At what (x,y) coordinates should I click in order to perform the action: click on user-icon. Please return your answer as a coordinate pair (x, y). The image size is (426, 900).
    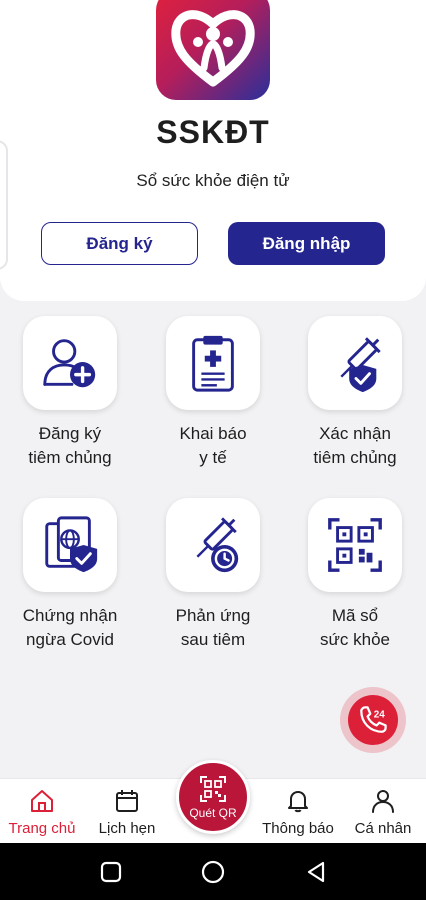
    Looking at the image, I should click on (383, 801).